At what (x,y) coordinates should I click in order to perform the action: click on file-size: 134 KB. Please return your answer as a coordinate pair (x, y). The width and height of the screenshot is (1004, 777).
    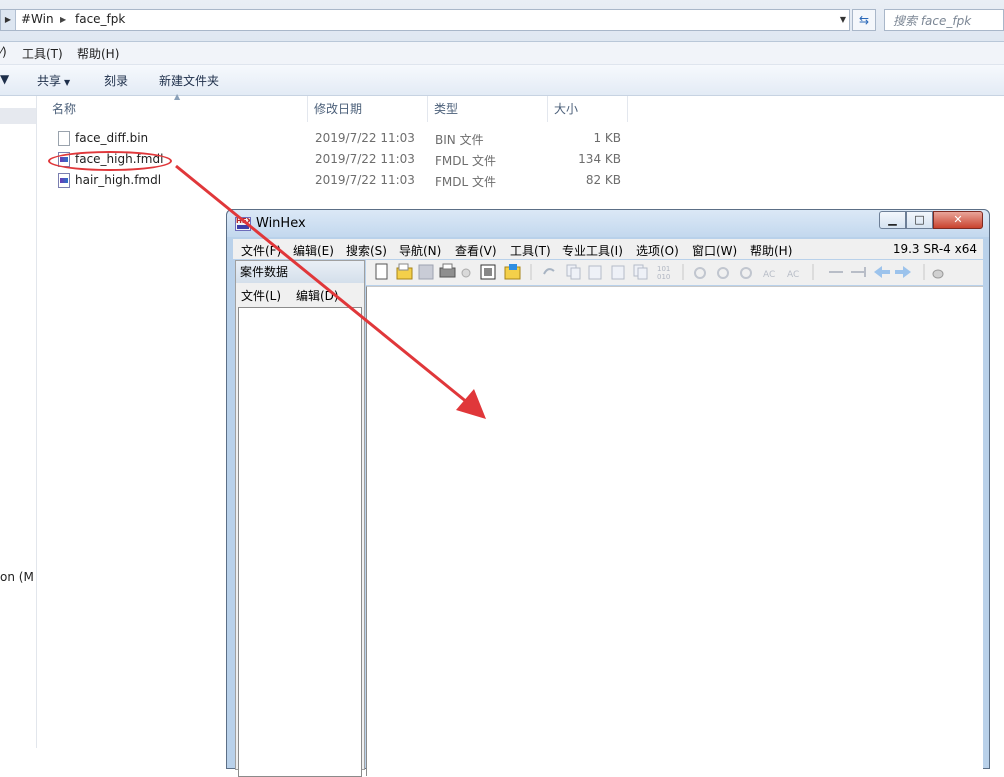
    Looking at the image, I should click on (599, 159).